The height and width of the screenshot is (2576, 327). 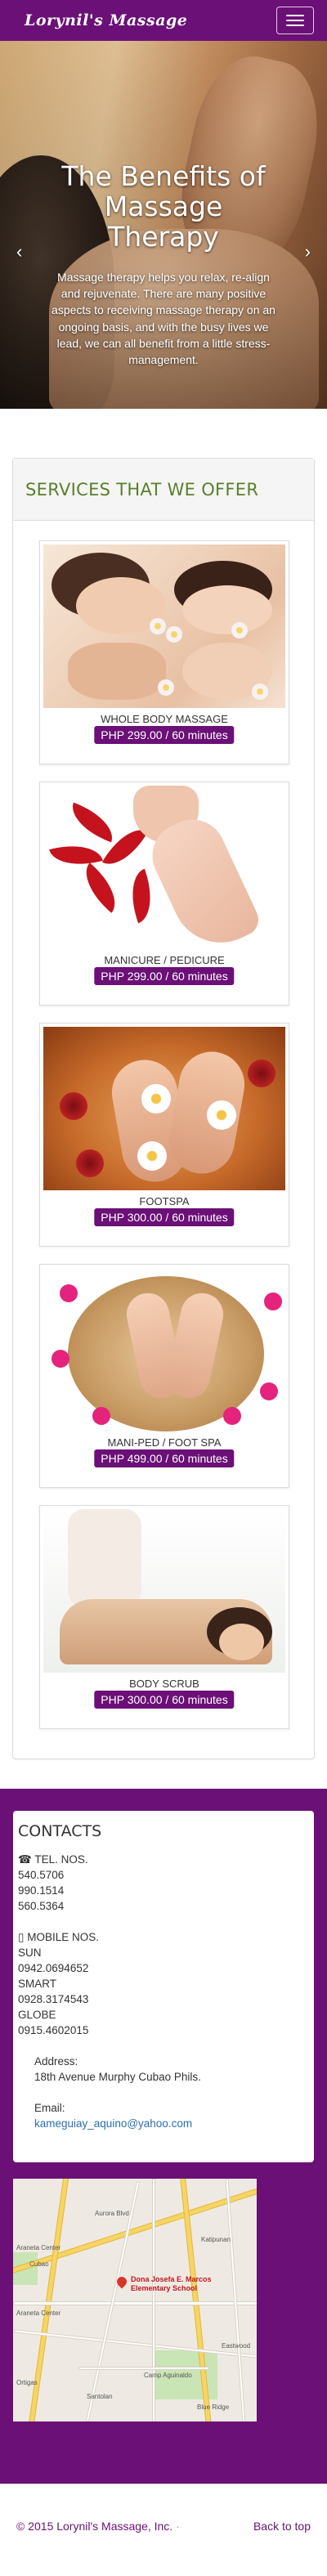 What do you see at coordinates (164, 1201) in the screenshot?
I see `service-name: FOOTSPA` at bounding box center [164, 1201].